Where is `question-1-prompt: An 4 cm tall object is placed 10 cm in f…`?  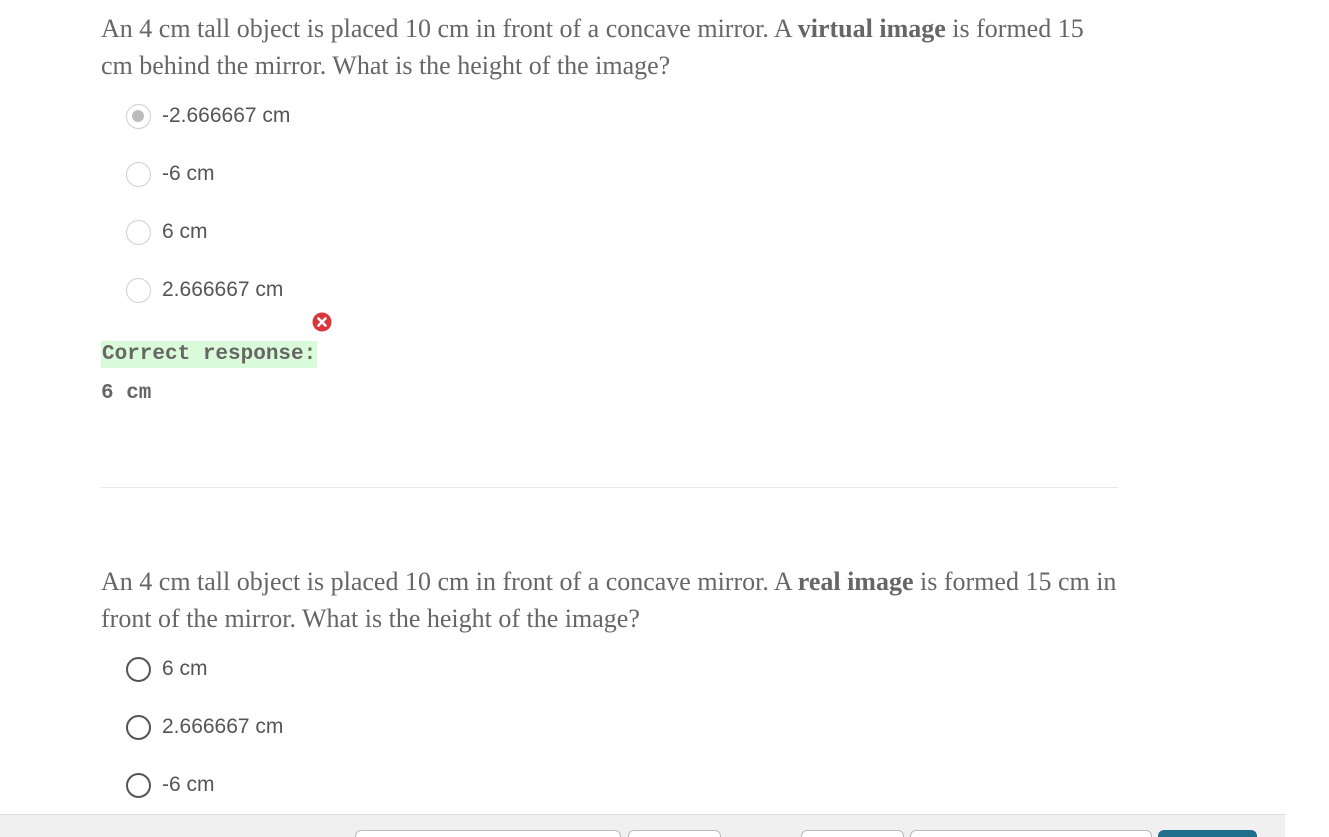
question-1-prompt: An 4 cm tall object is placed 10 cm in f… is located at coordinates (611, 47).